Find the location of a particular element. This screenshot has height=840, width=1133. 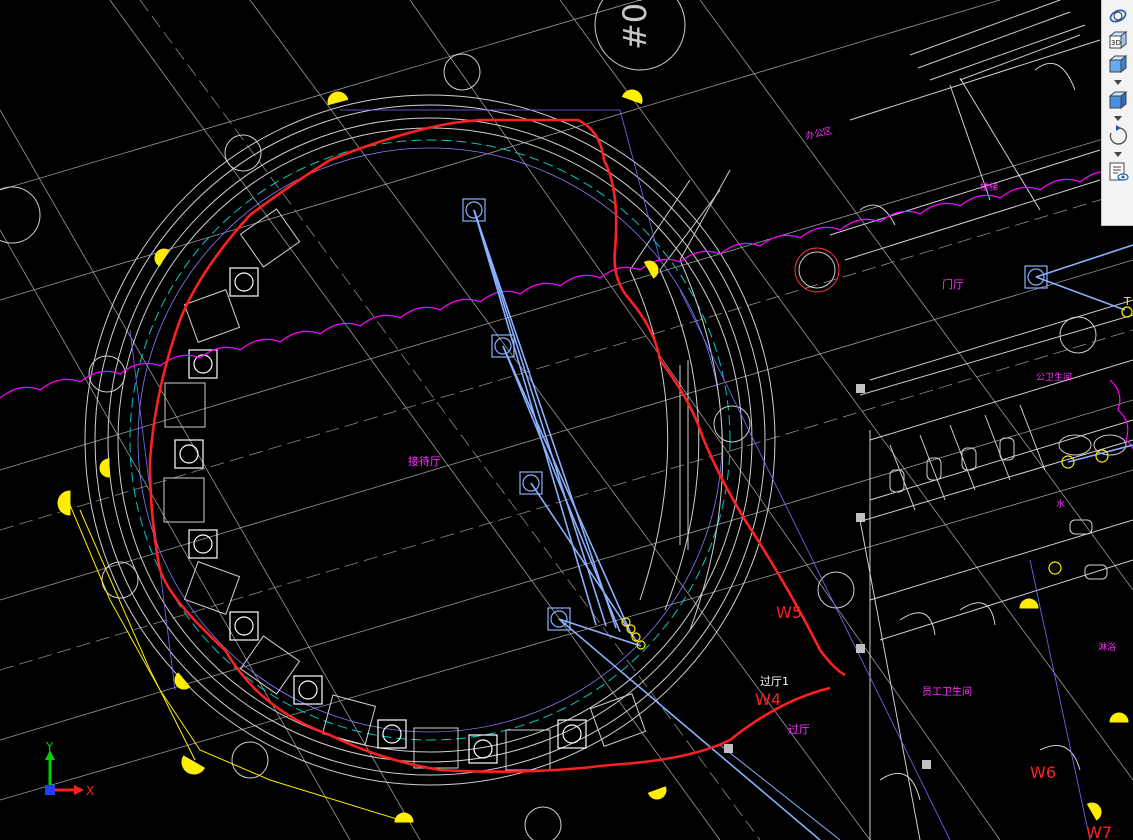

rotate-icon is located at coordinates (1118, 135).